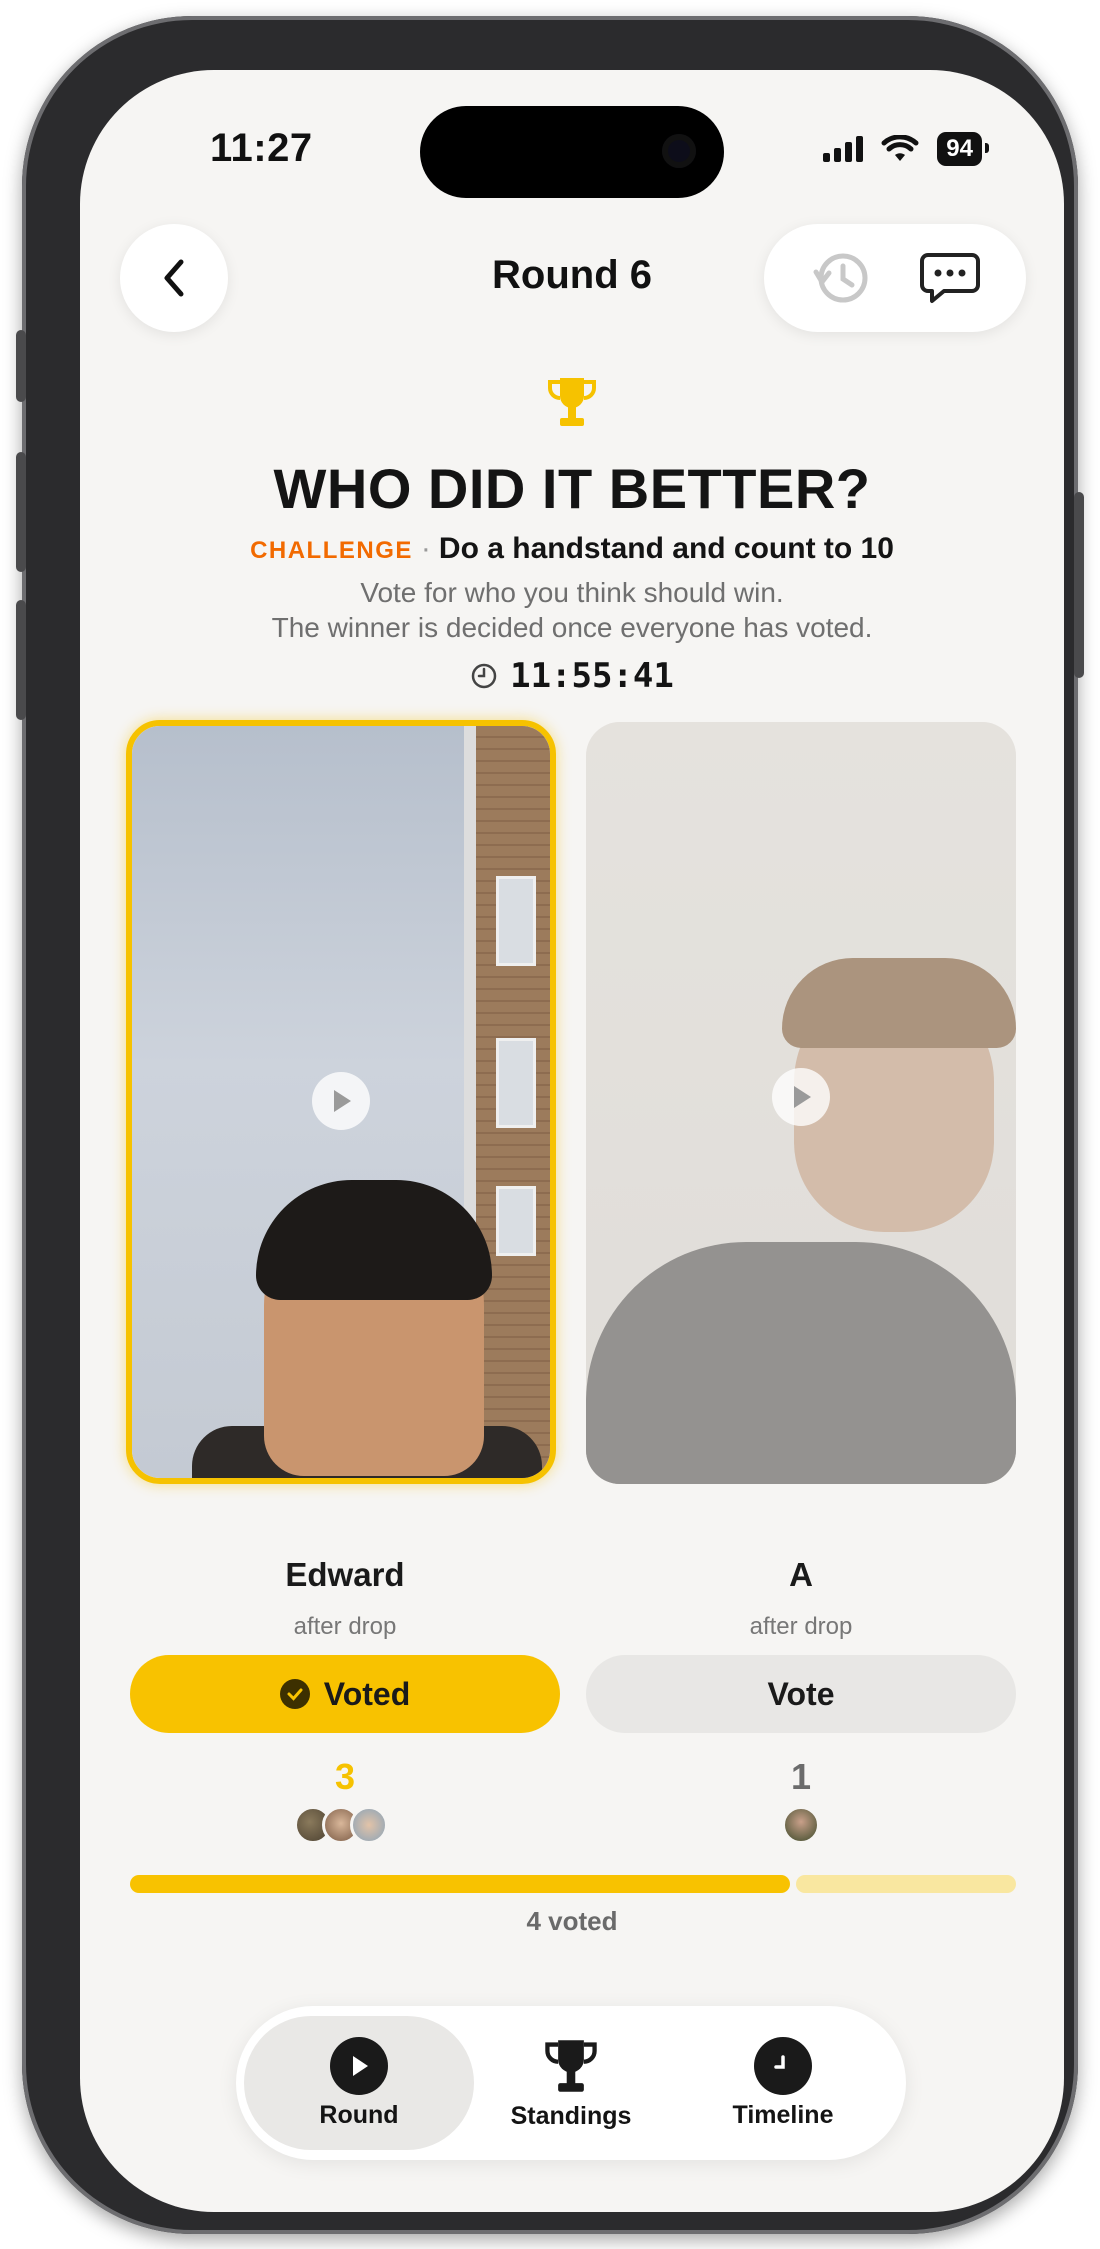  I want to click on front-camera, so click(679, 151).